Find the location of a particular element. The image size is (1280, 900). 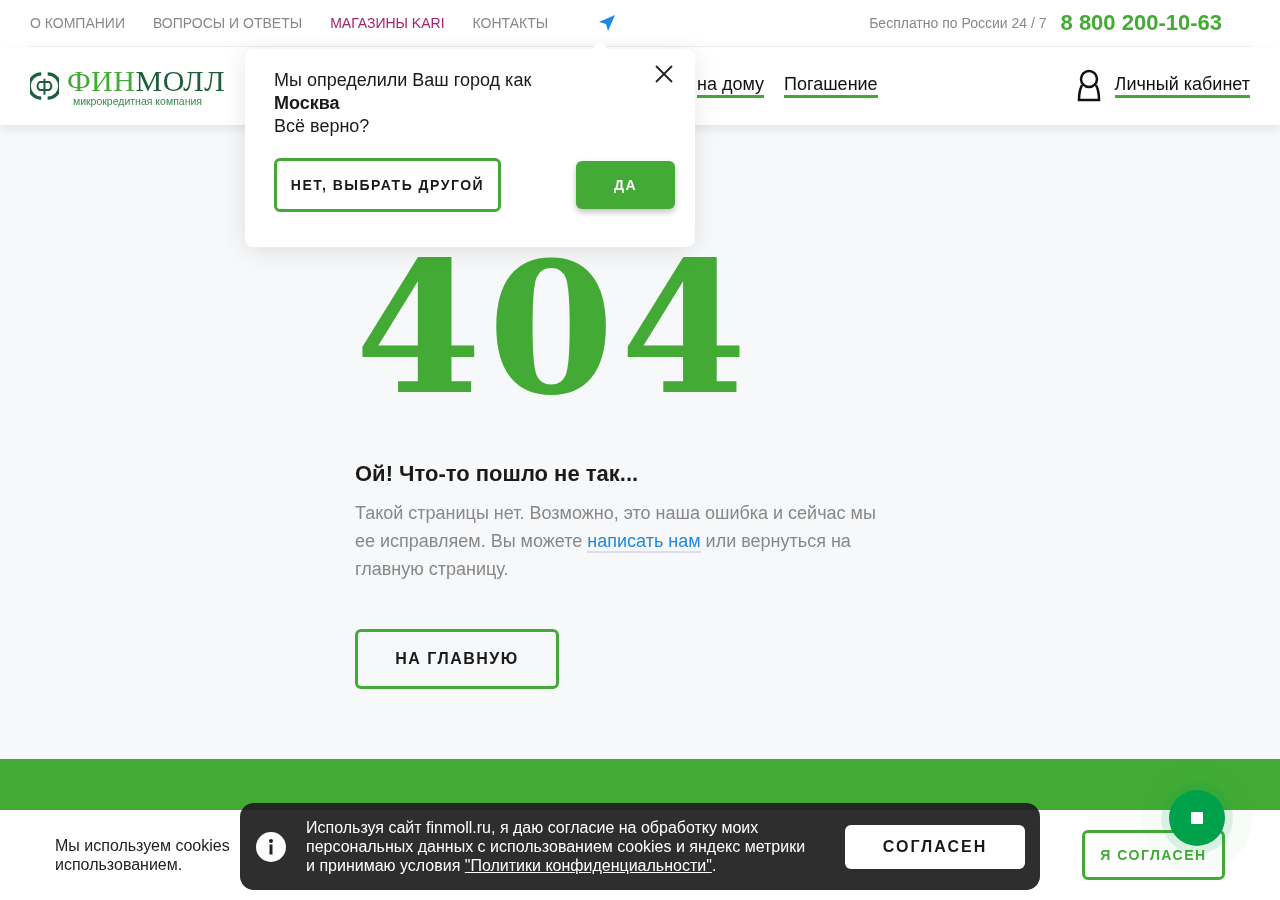

top-nav-link: МАГАЗИНЫ KARI is located at coordinates (387, 23).